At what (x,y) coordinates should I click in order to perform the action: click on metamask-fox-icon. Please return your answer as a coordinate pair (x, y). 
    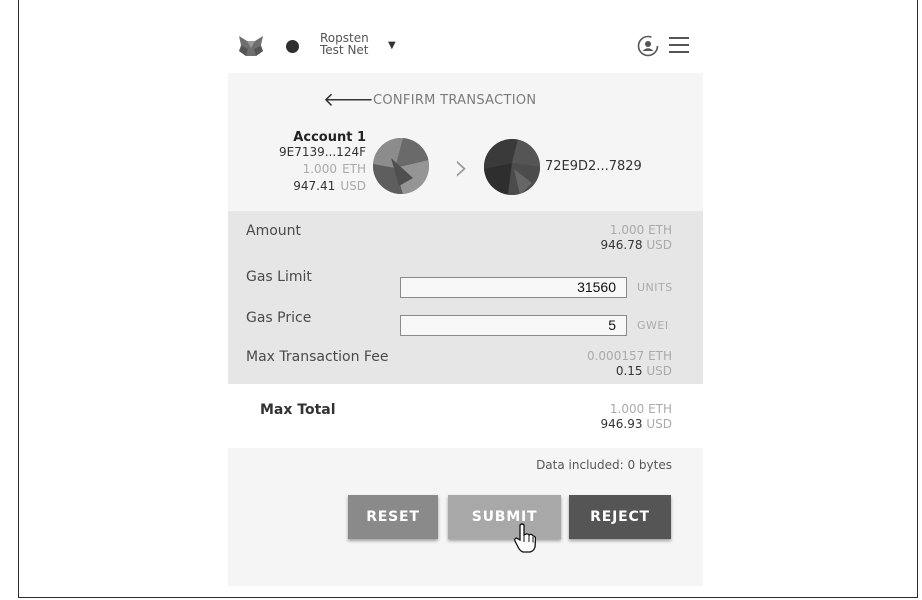
    Looking at the image, I should click on (251, 46).